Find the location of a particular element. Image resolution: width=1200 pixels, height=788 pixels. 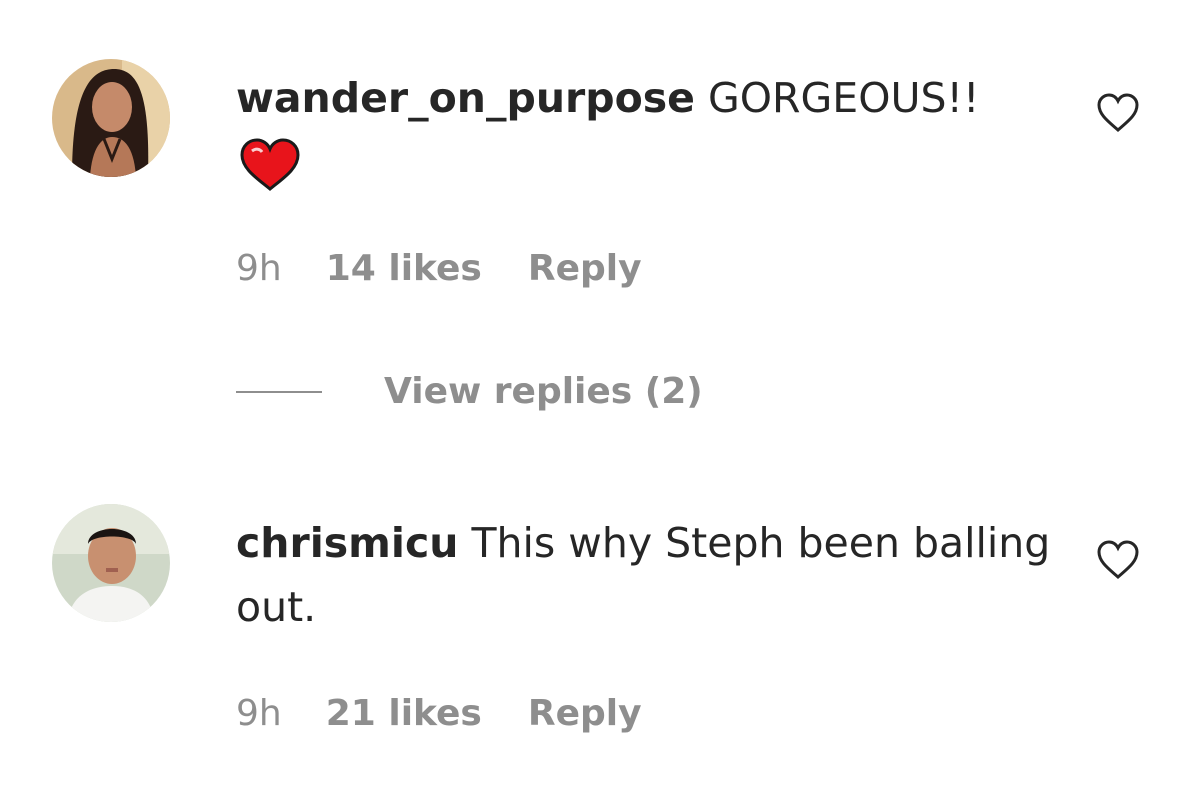

comment-username: chrismicu is located at coordinates (347, 543).